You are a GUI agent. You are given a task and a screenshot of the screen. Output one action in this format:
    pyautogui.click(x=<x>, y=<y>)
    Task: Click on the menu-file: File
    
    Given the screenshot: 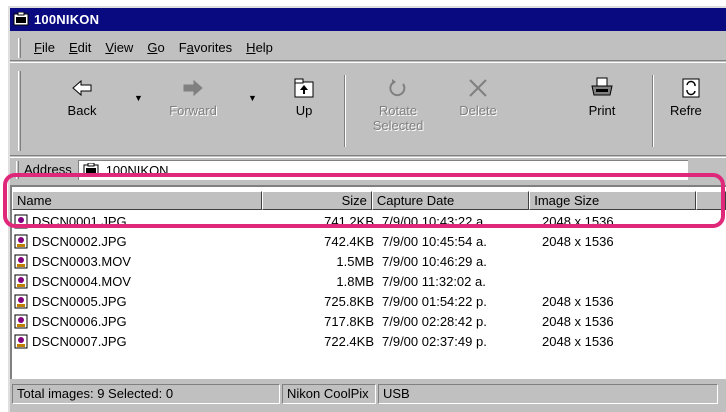 What is the action you would take?
    pyautogui.click(x=44, y=47)
    